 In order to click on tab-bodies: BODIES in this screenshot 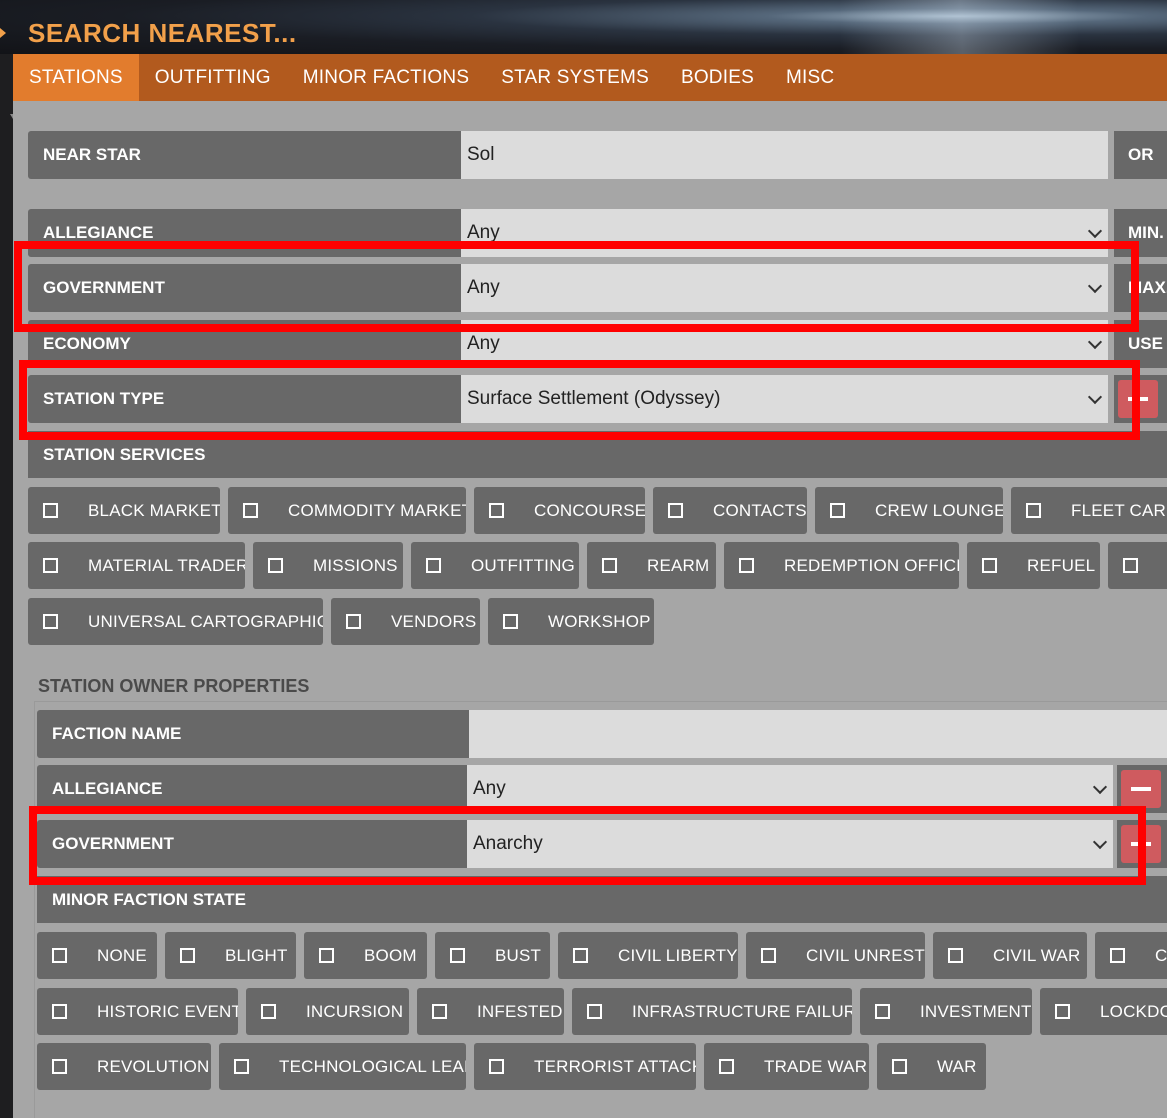, I will do `click(717, 77)`.